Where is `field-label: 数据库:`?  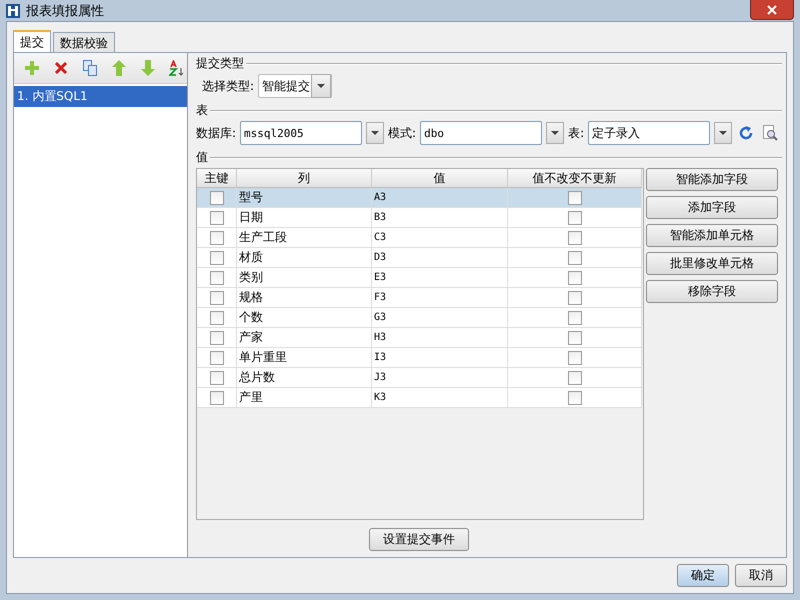 field-label: 数据库: is located at coordinates (216, 133).